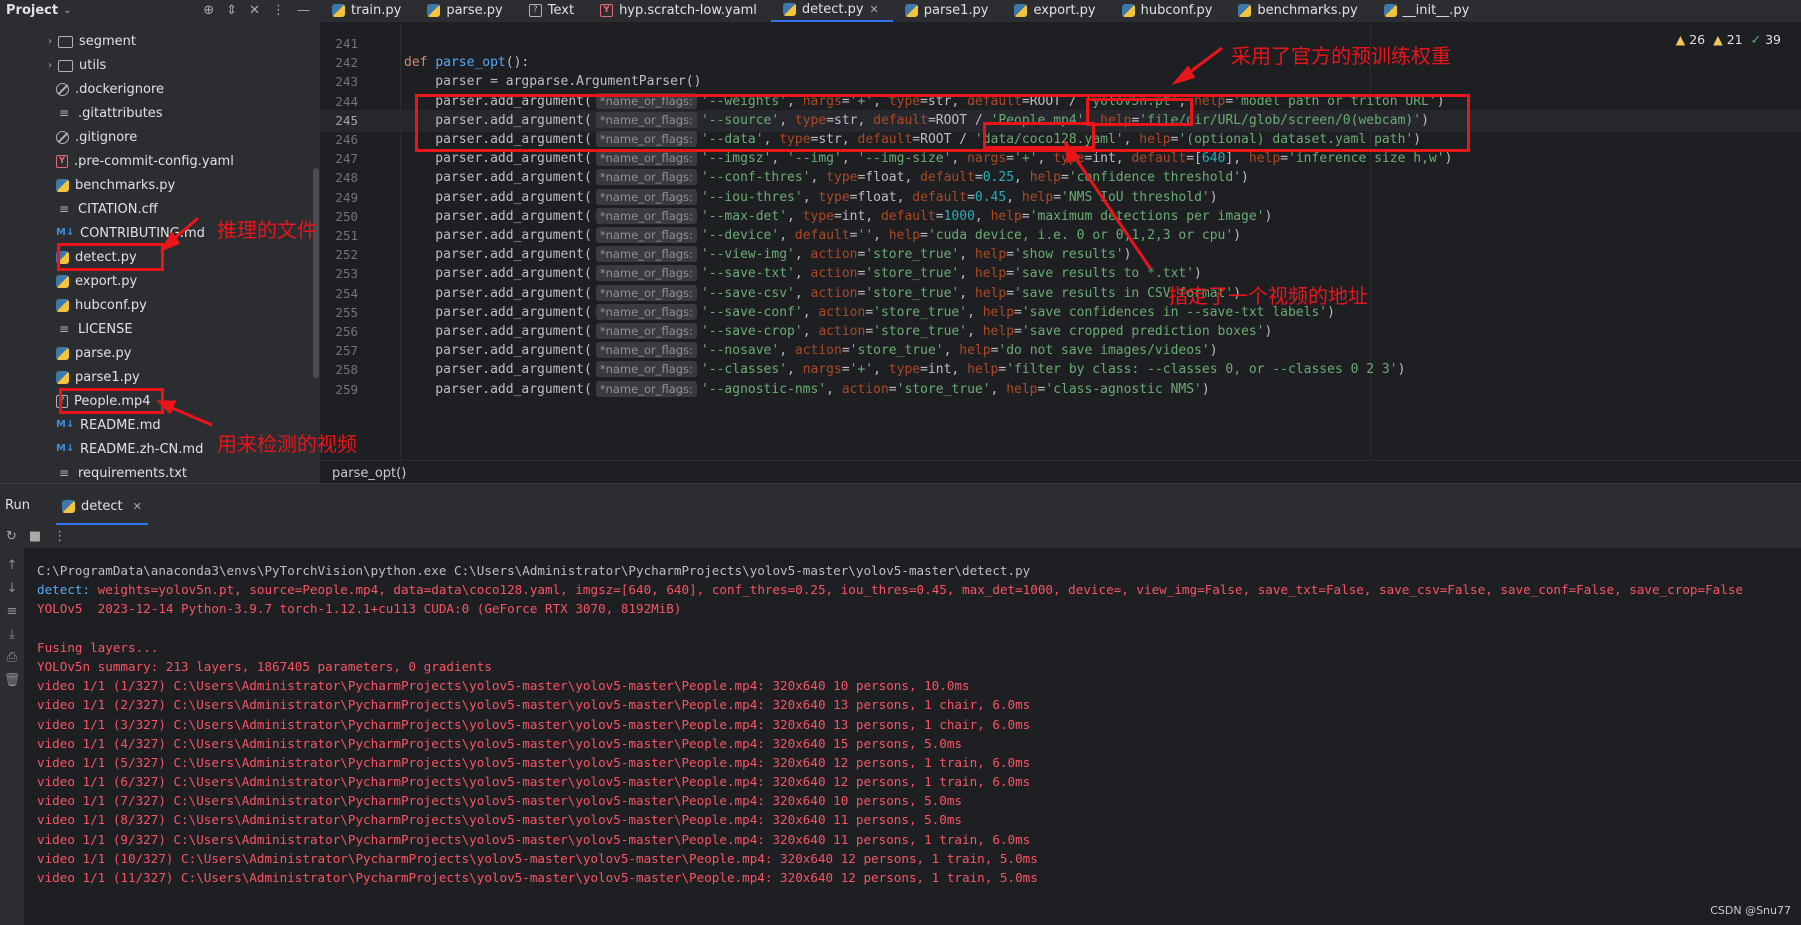 This screenshot has height=925, width=1801. What do you see at coordinates (120, 425) in the screenshot?
I see `tree-item-label: README.md` at bounding box center [120, 425].